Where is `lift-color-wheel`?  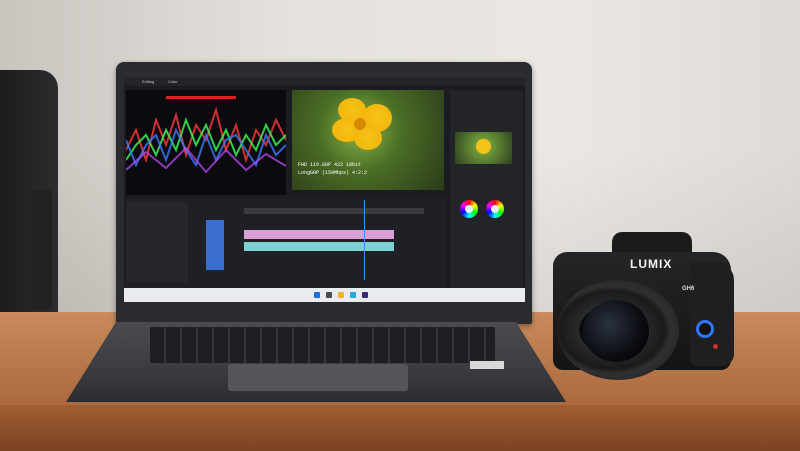
lift-color-wheel is located at coordinates (469, 209).